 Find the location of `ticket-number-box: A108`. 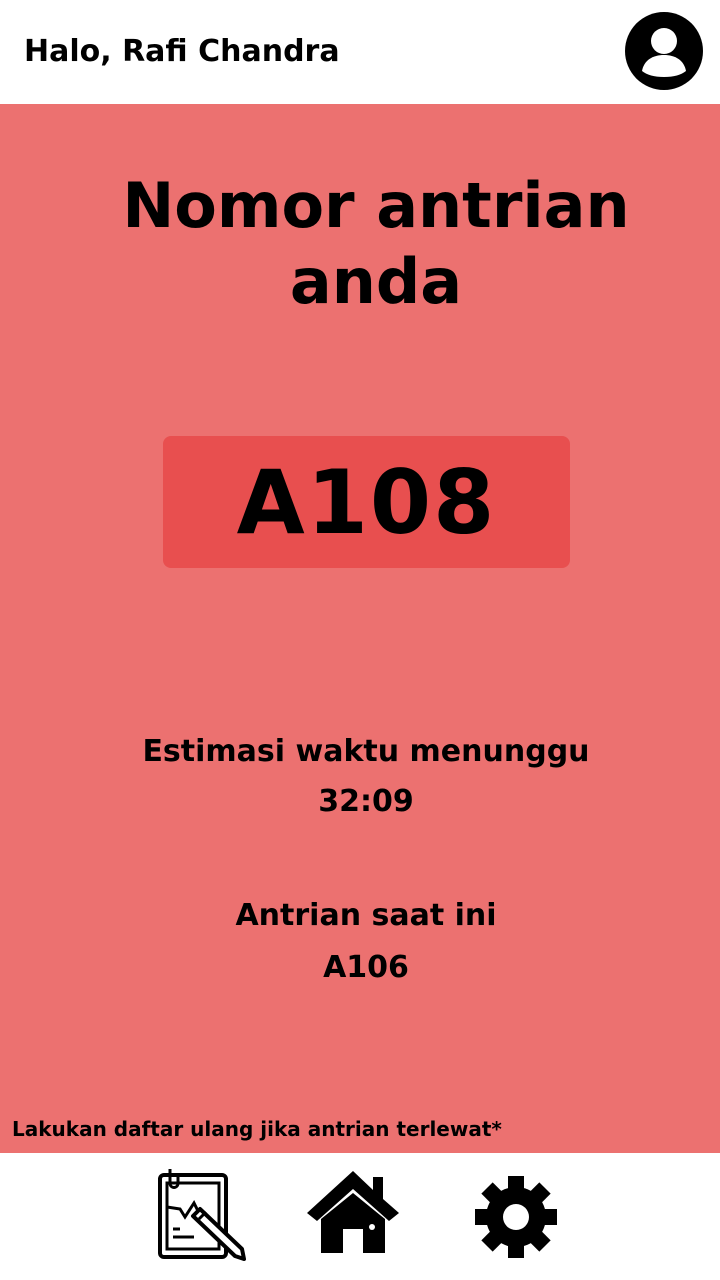

ticket-number-box: A108 is located at coordinates (366, 502).